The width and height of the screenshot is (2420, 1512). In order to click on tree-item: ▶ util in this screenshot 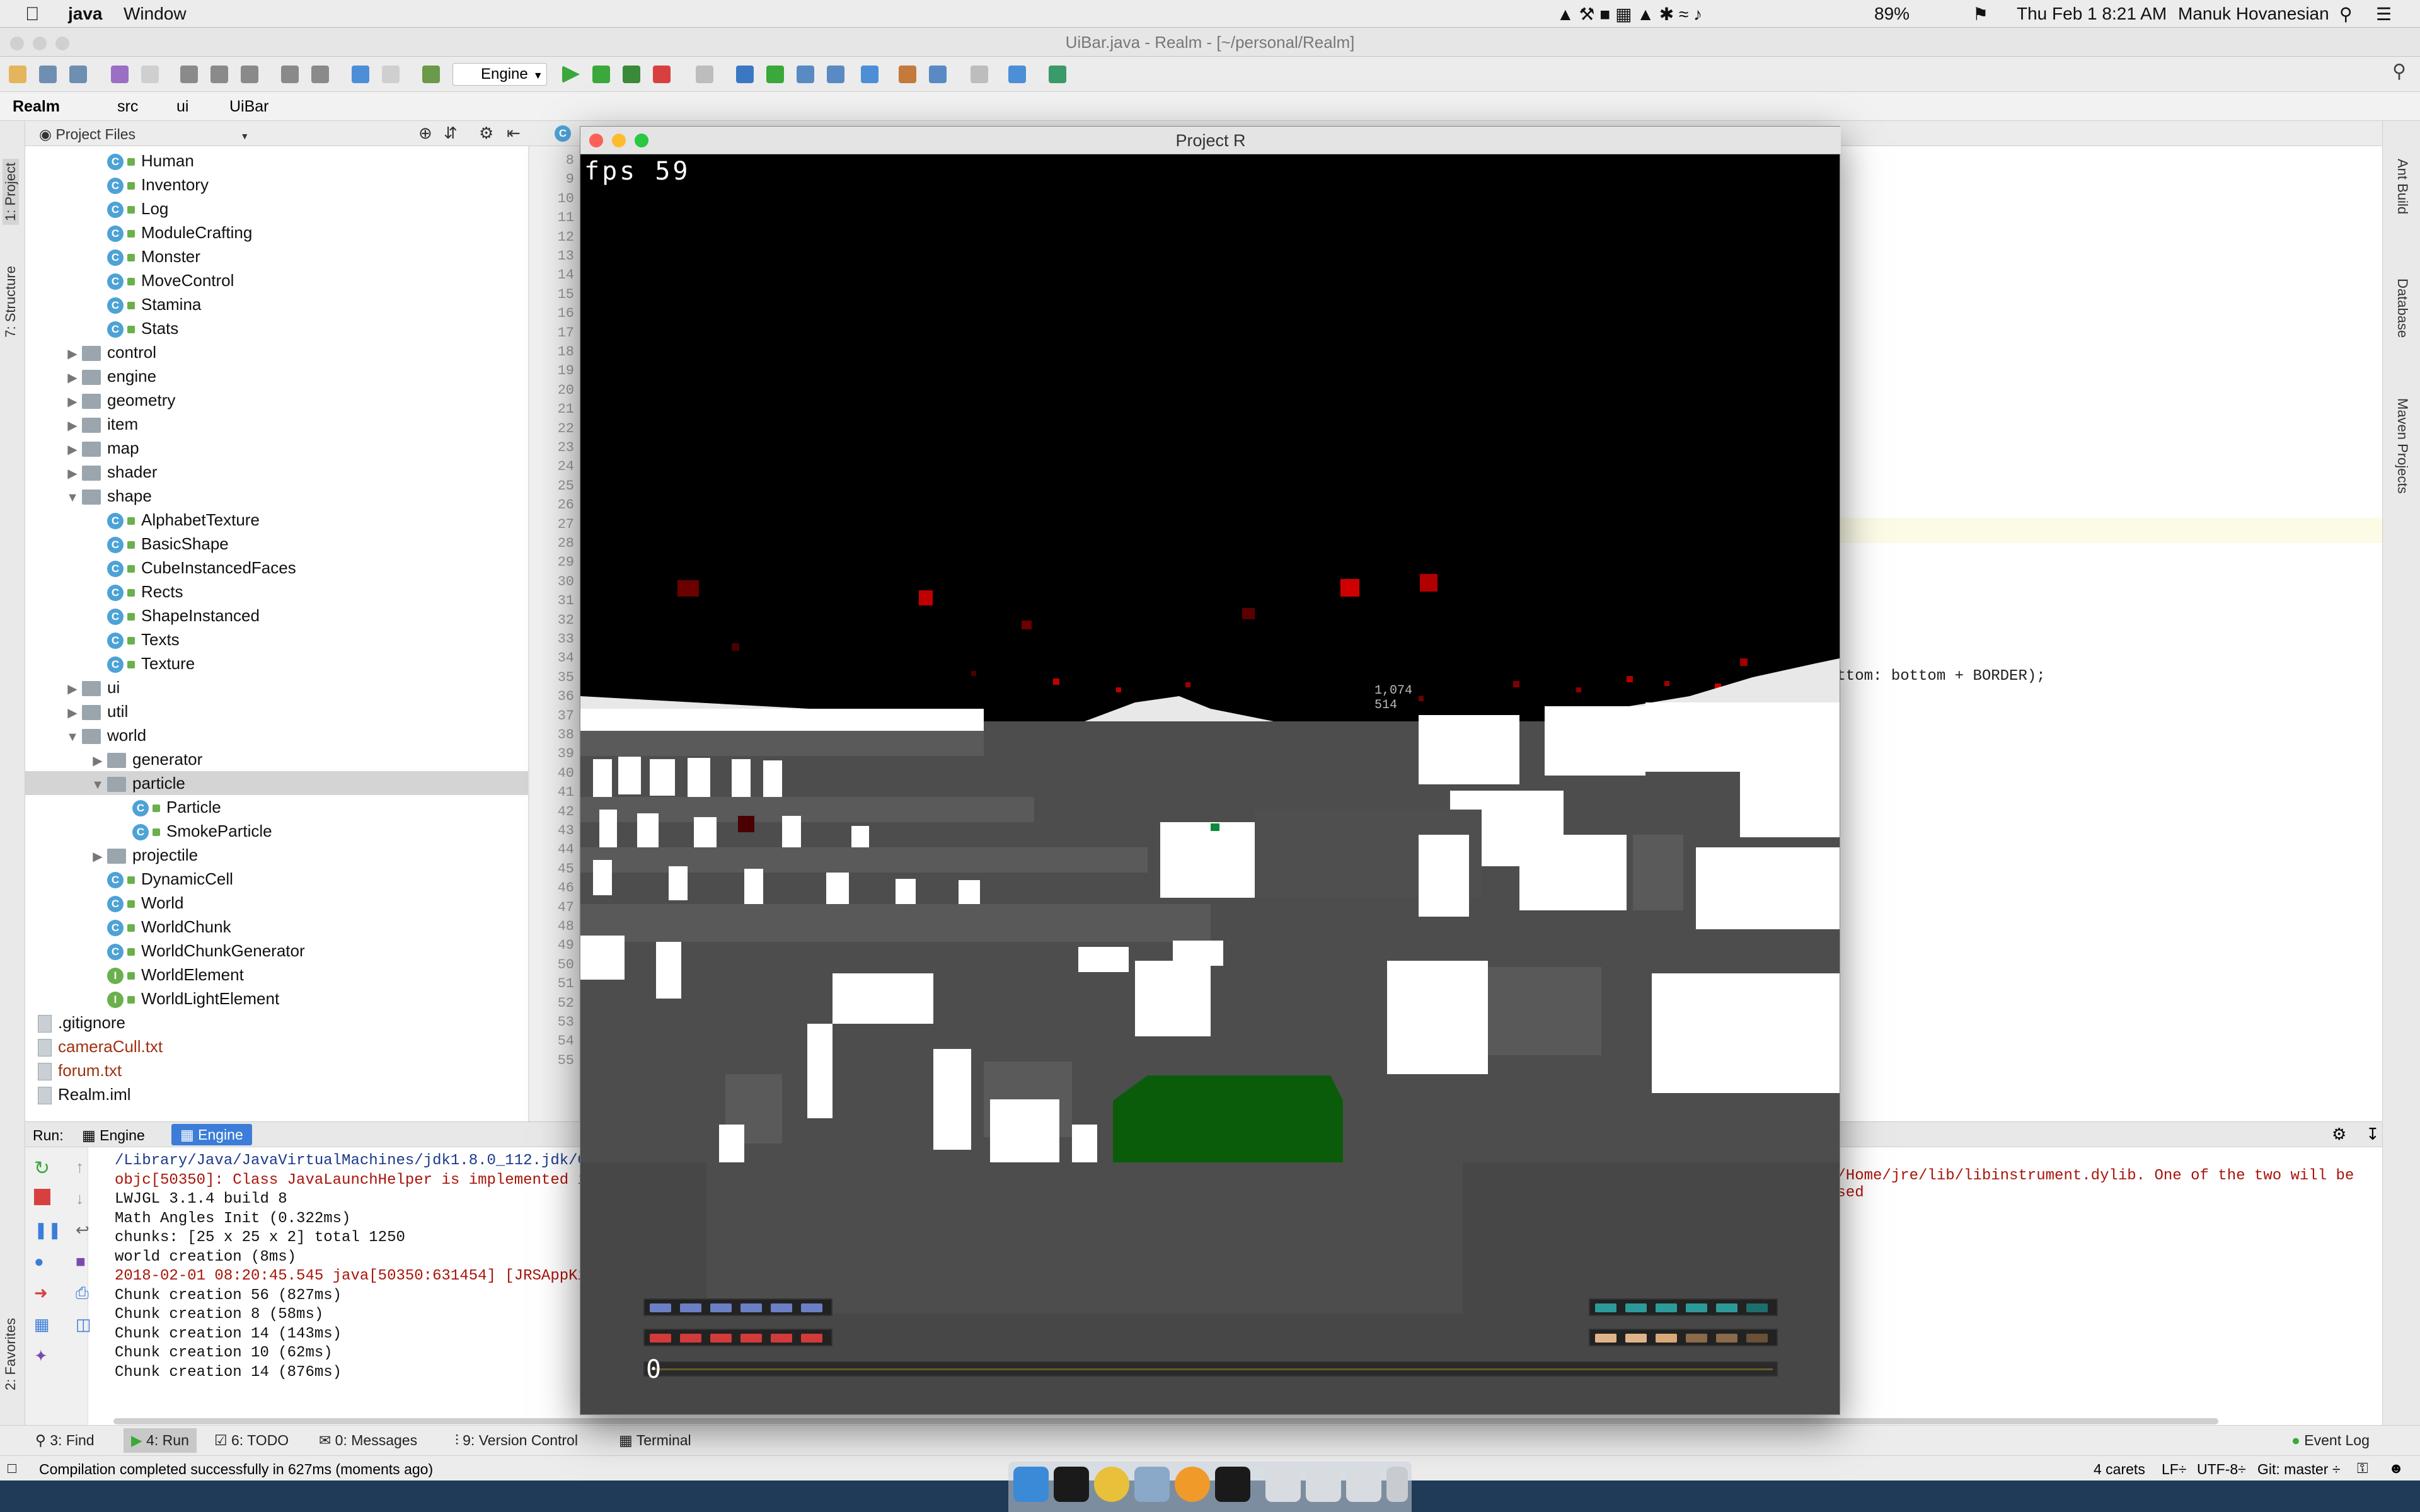, I will do `click(276, 711)`.